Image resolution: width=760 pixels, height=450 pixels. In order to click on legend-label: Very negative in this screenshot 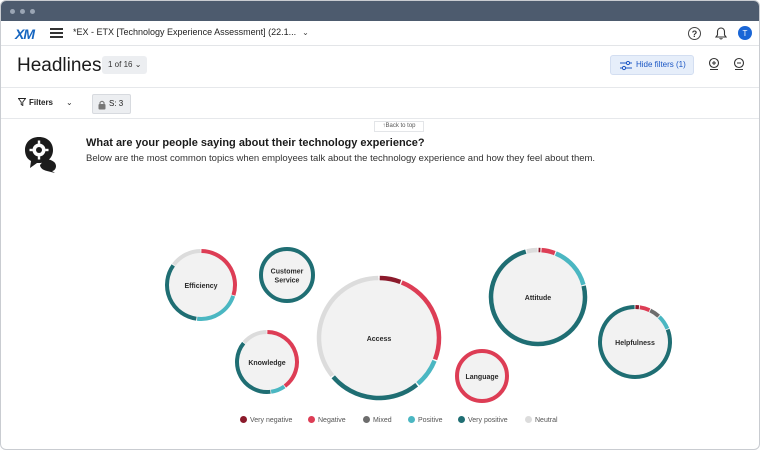, I will do `click(271, 420)`.